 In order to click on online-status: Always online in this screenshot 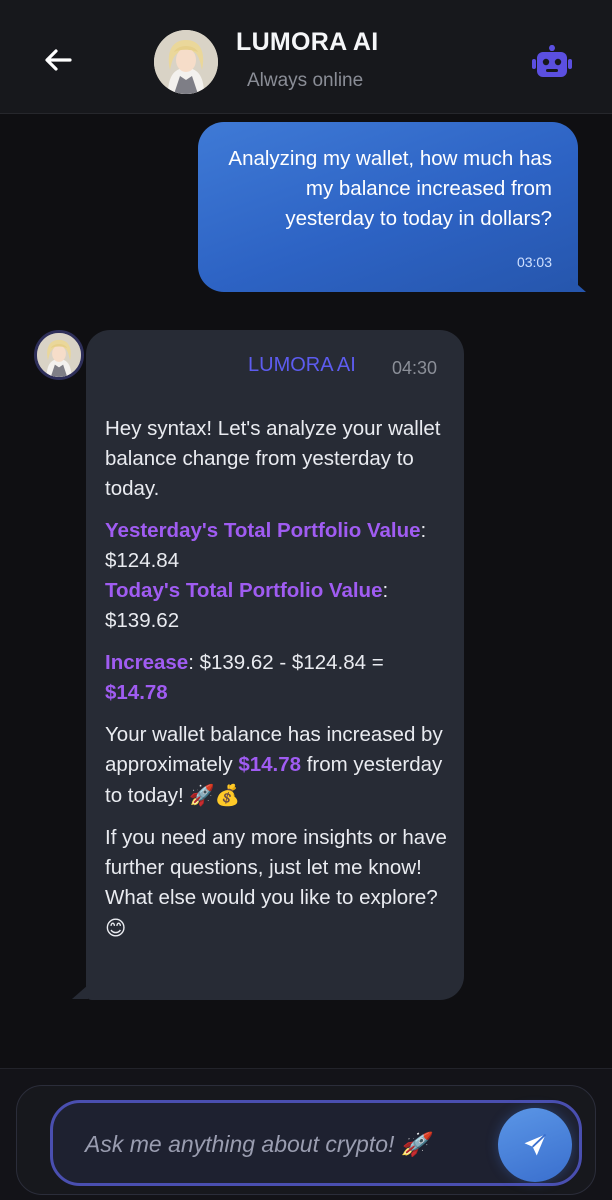, I will do `click(305, 80)`.